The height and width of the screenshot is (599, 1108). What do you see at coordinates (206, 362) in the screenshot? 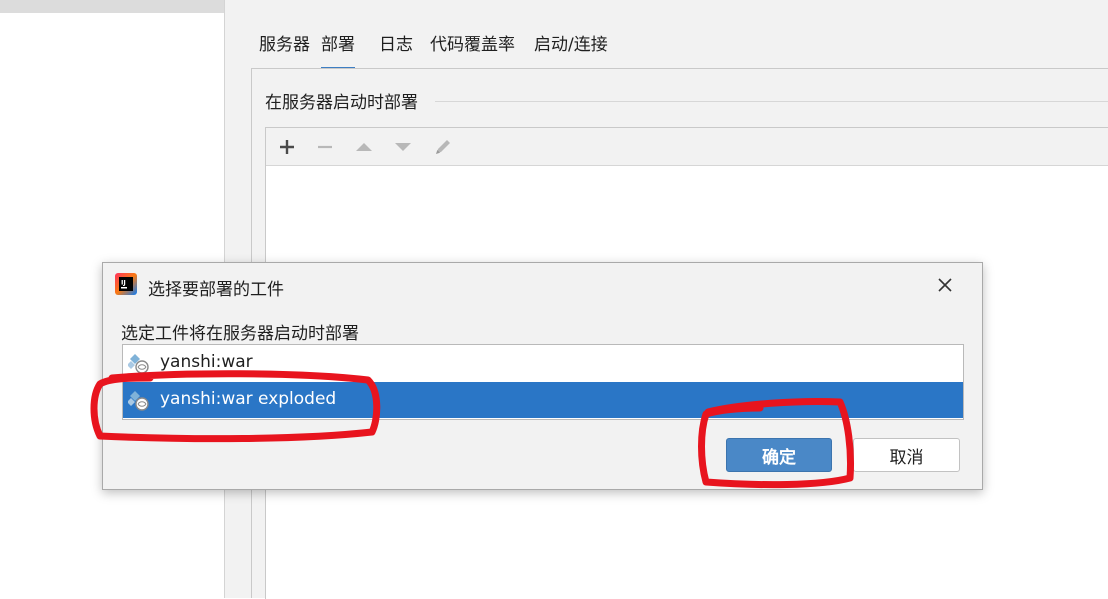
I see `artifact-name: yanshi:war` at bounding box center [206, 362].